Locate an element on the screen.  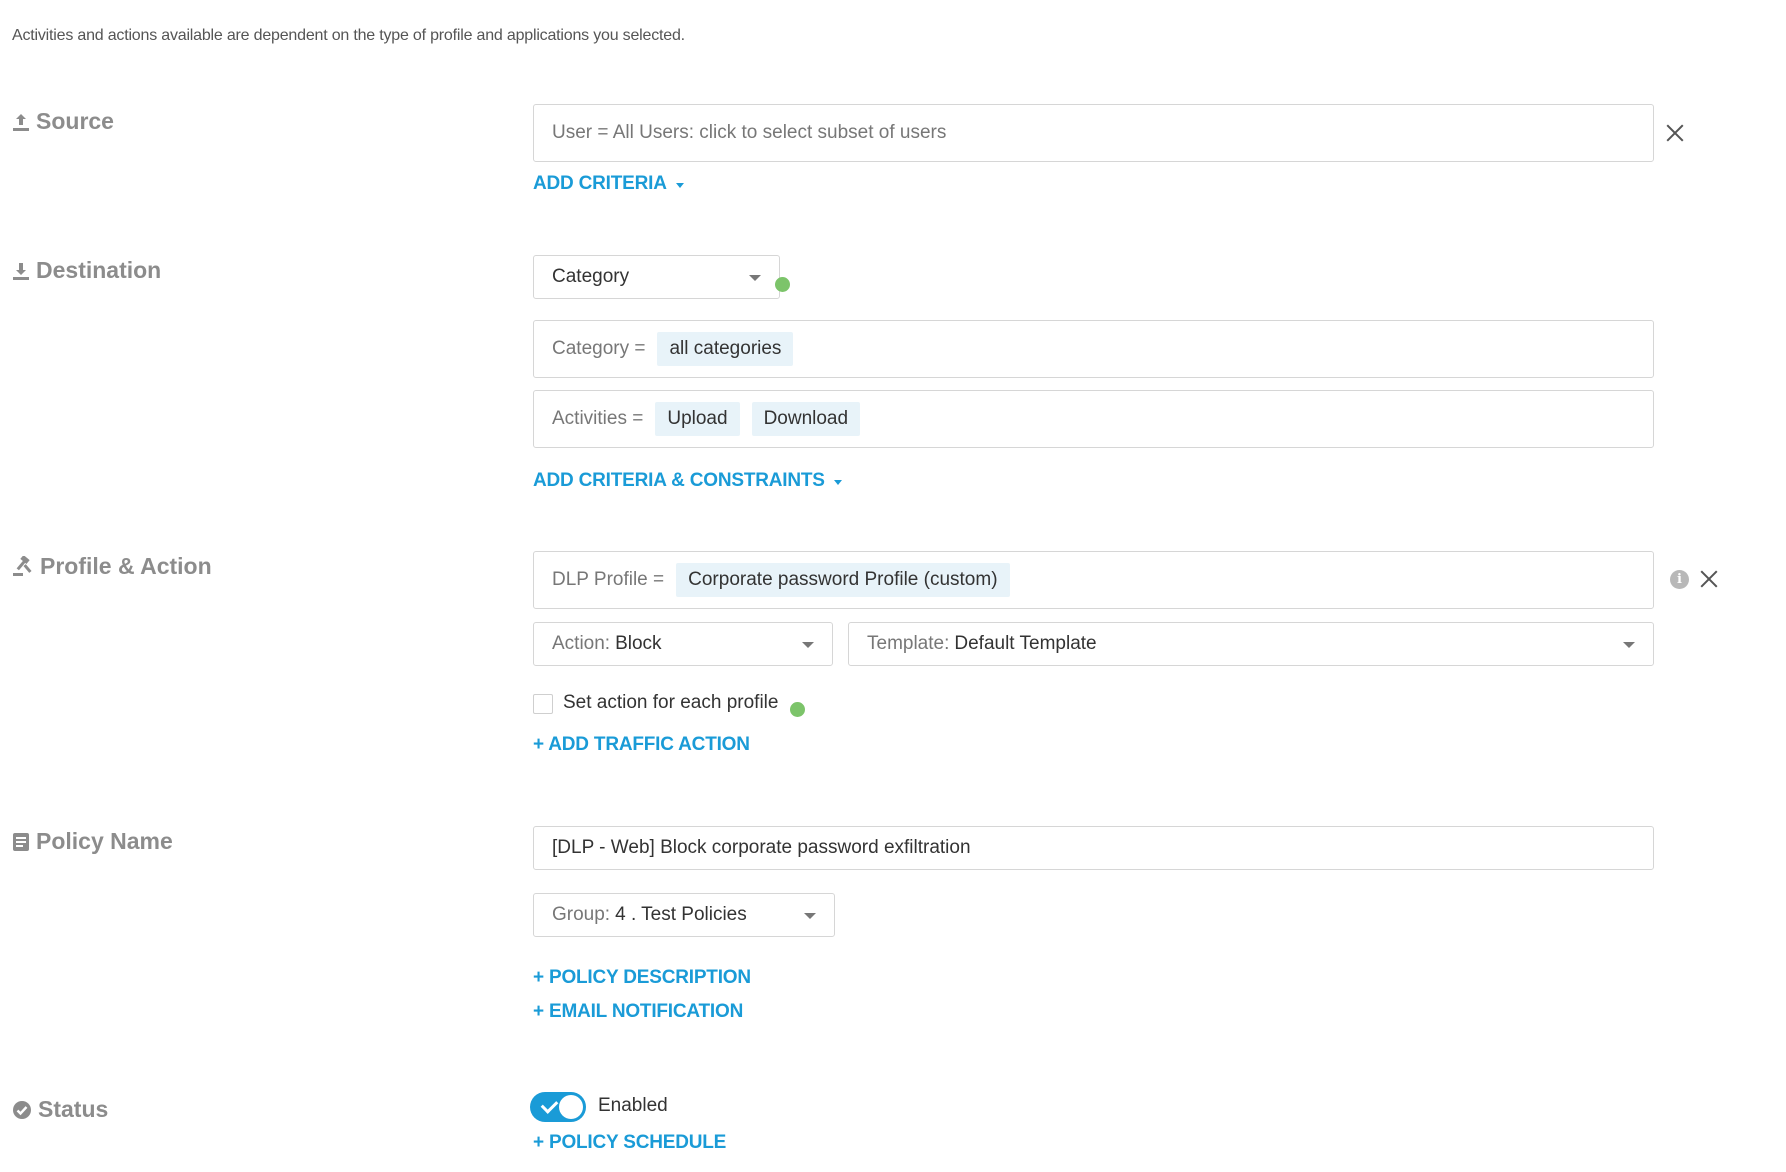
status-toggle is located at coordinates (558, 1107).